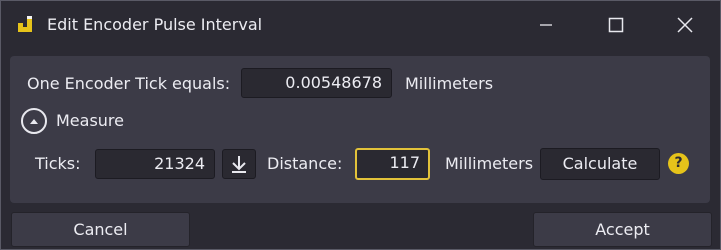  What do you see at coordinates (489, 163) in the screenshot?
I see `distance-unit-label: Millimeters` at bounding box center [489, 163].